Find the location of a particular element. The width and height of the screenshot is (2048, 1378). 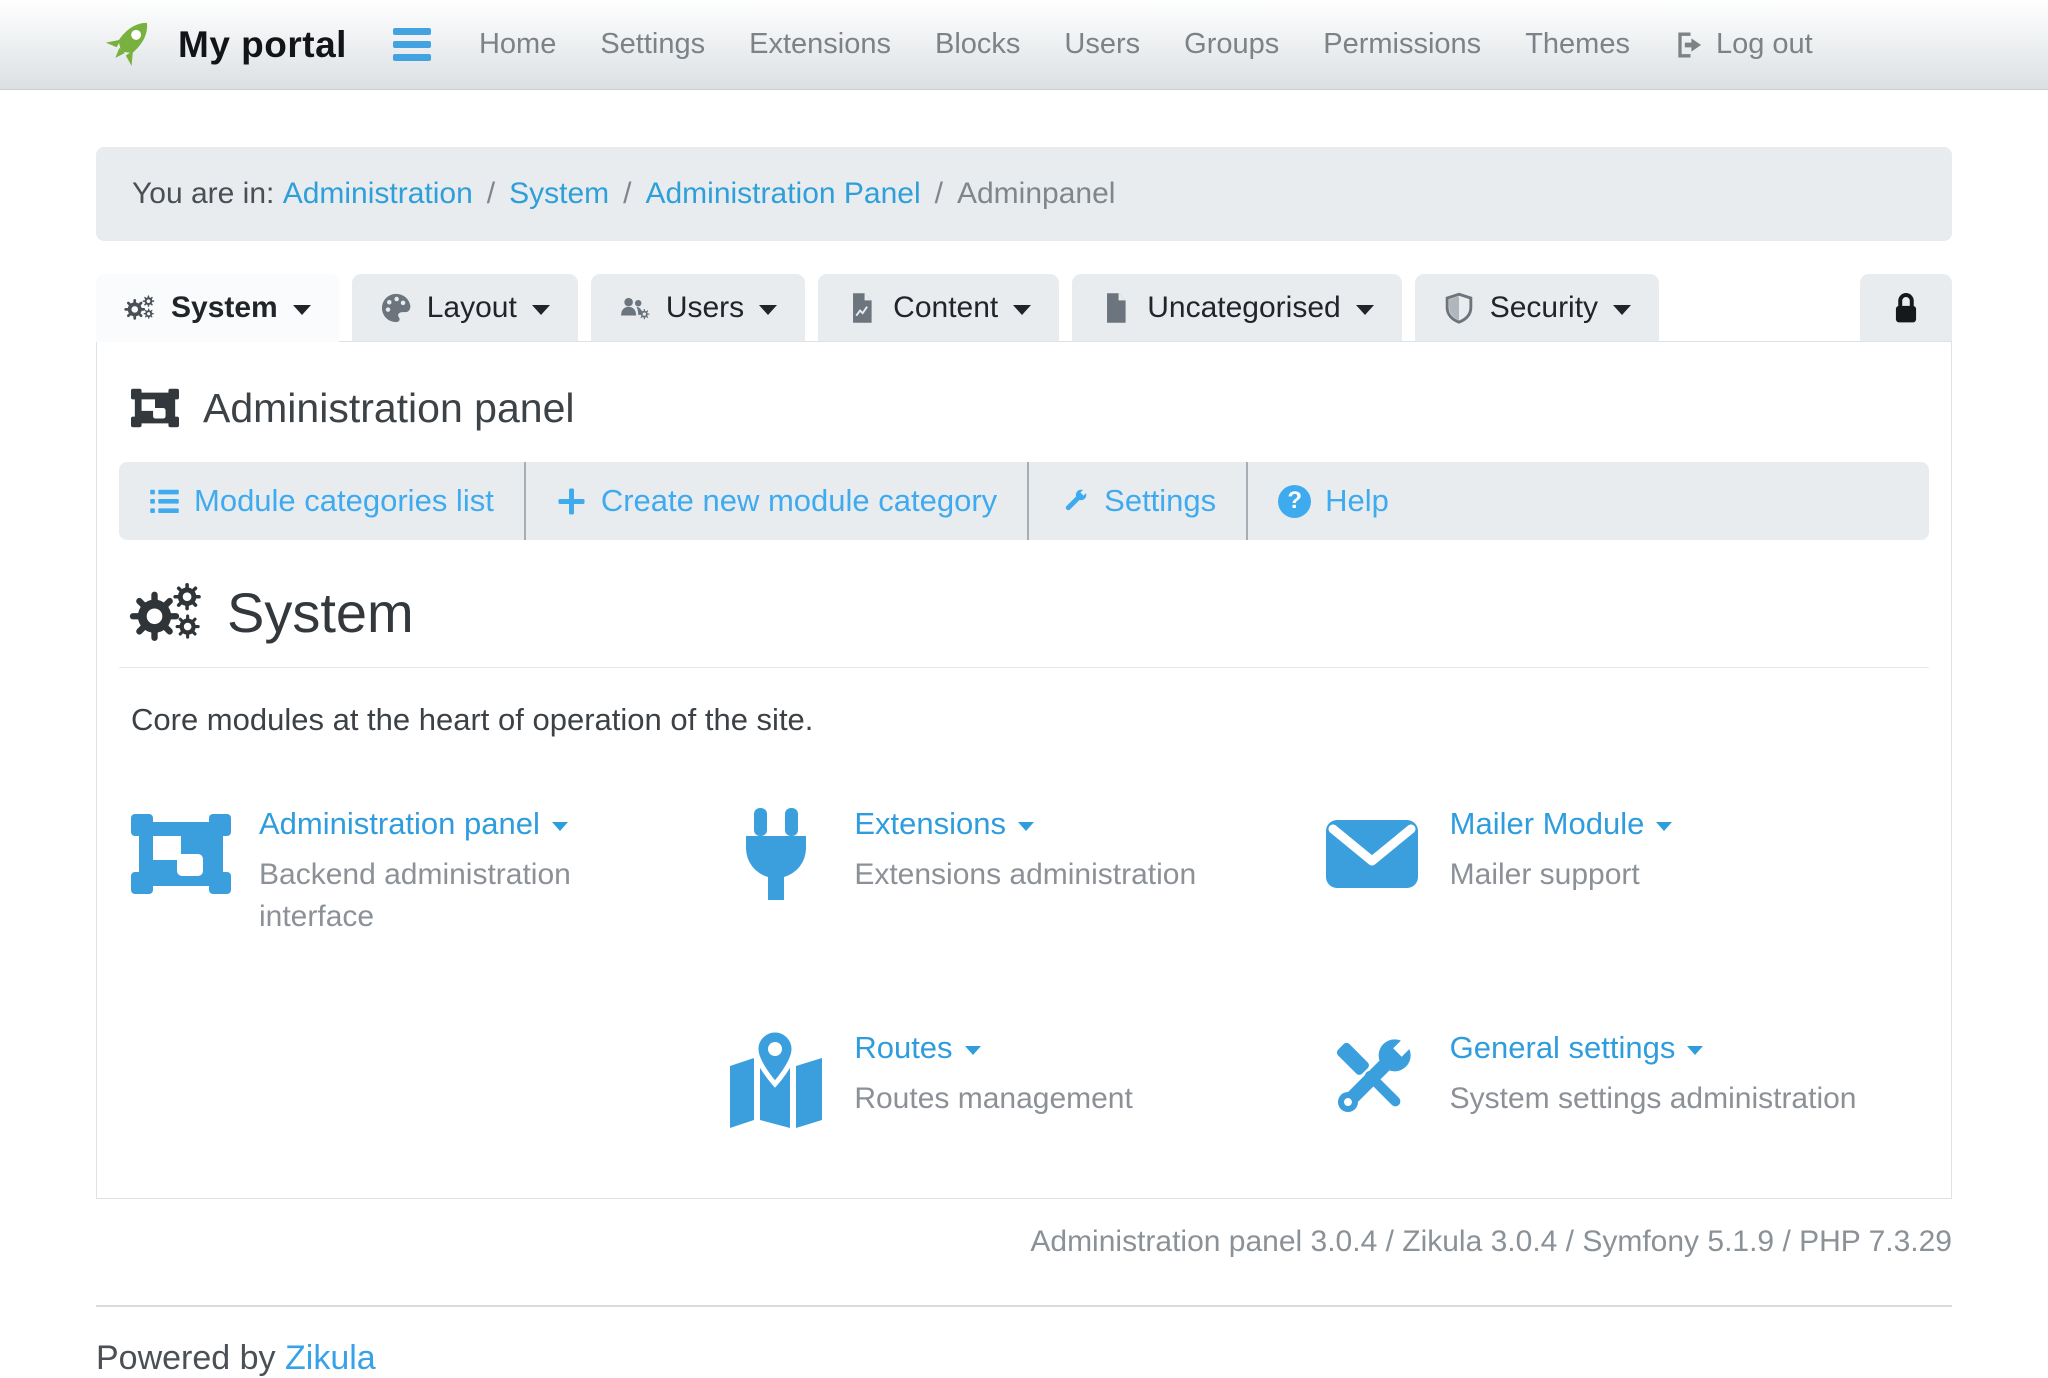

brand: My portal is located at coordinates (221, 45).